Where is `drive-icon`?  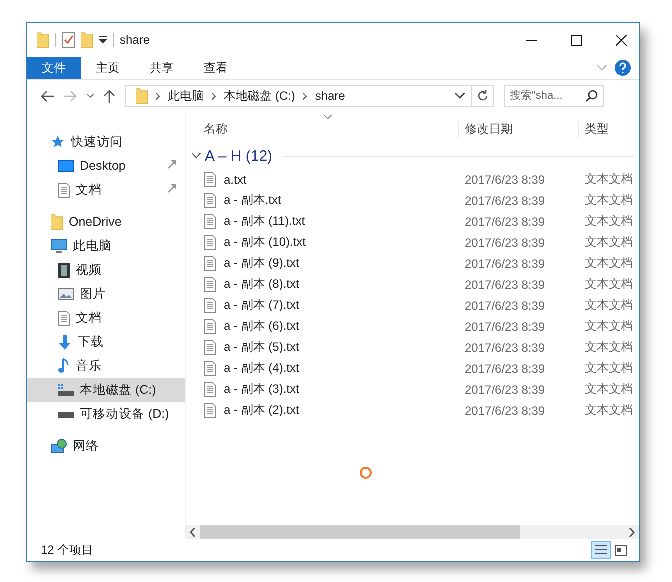 drive-icon is located at coordinates (66, 414).